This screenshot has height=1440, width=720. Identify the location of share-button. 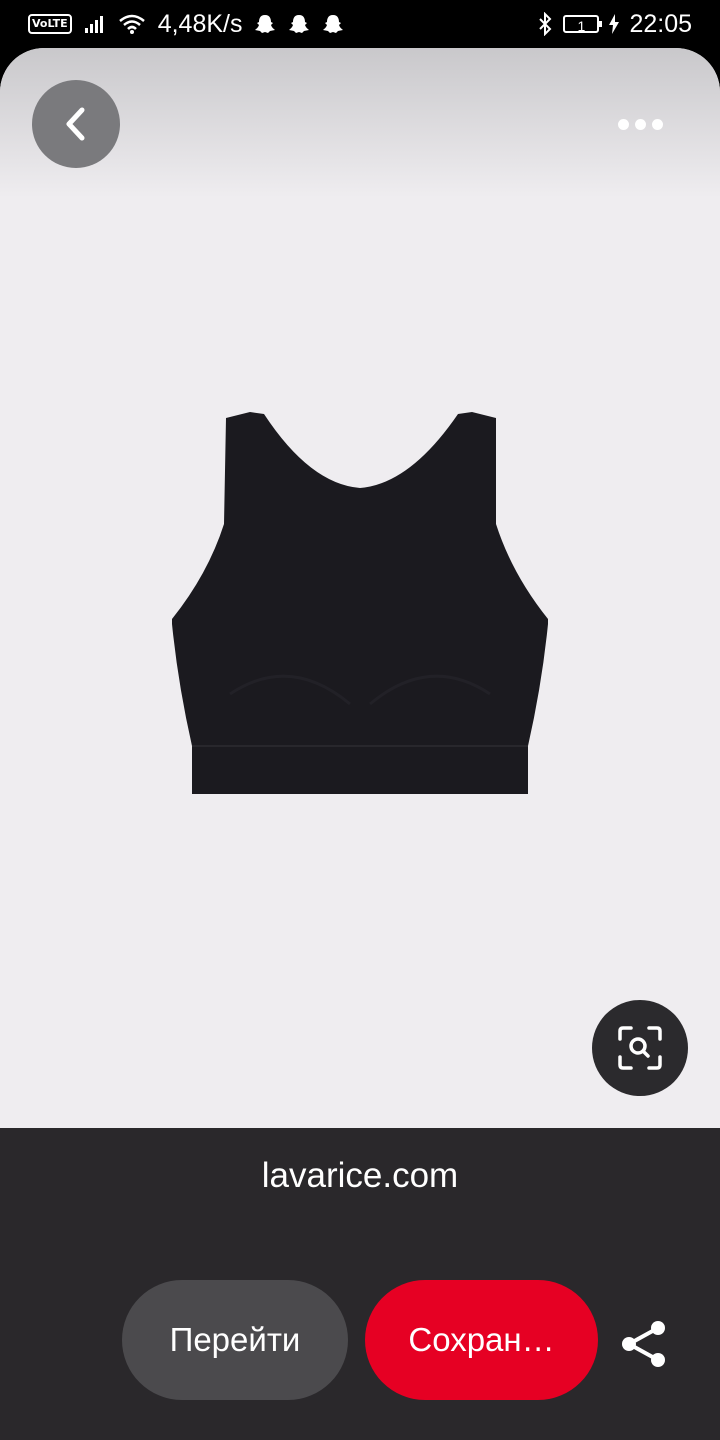
(644, 1344).